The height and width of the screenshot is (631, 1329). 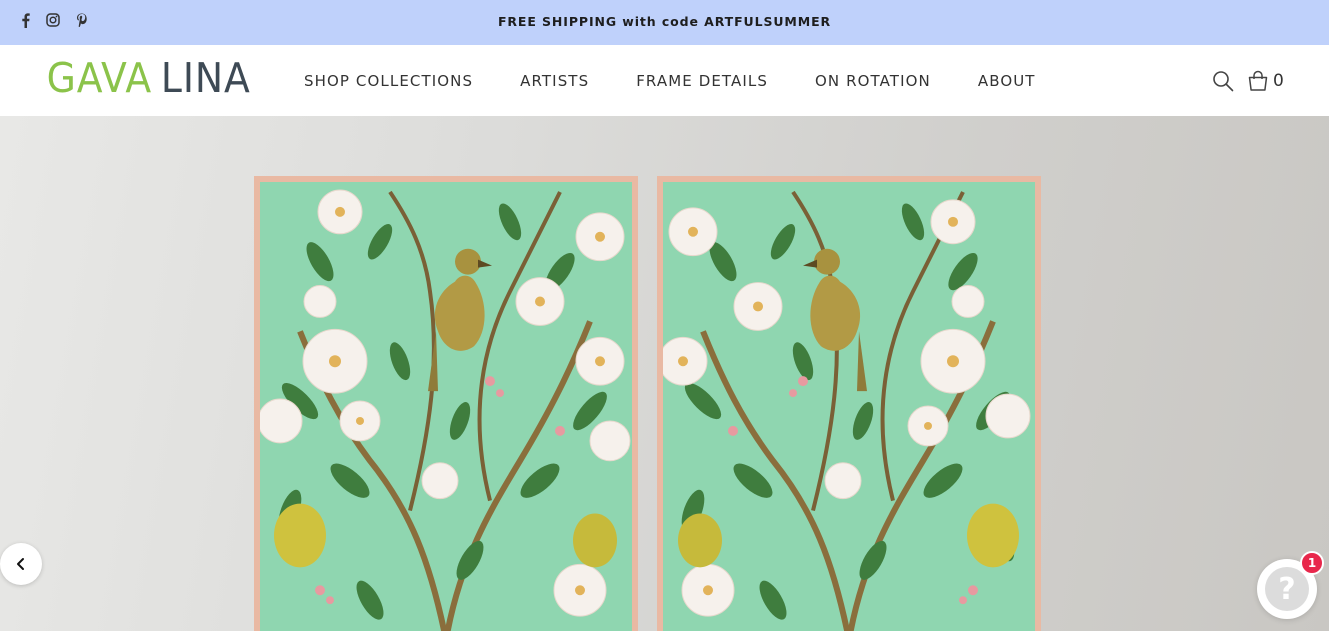 I want to click on logo: GAVA LINA, so click(x=148, y=78).